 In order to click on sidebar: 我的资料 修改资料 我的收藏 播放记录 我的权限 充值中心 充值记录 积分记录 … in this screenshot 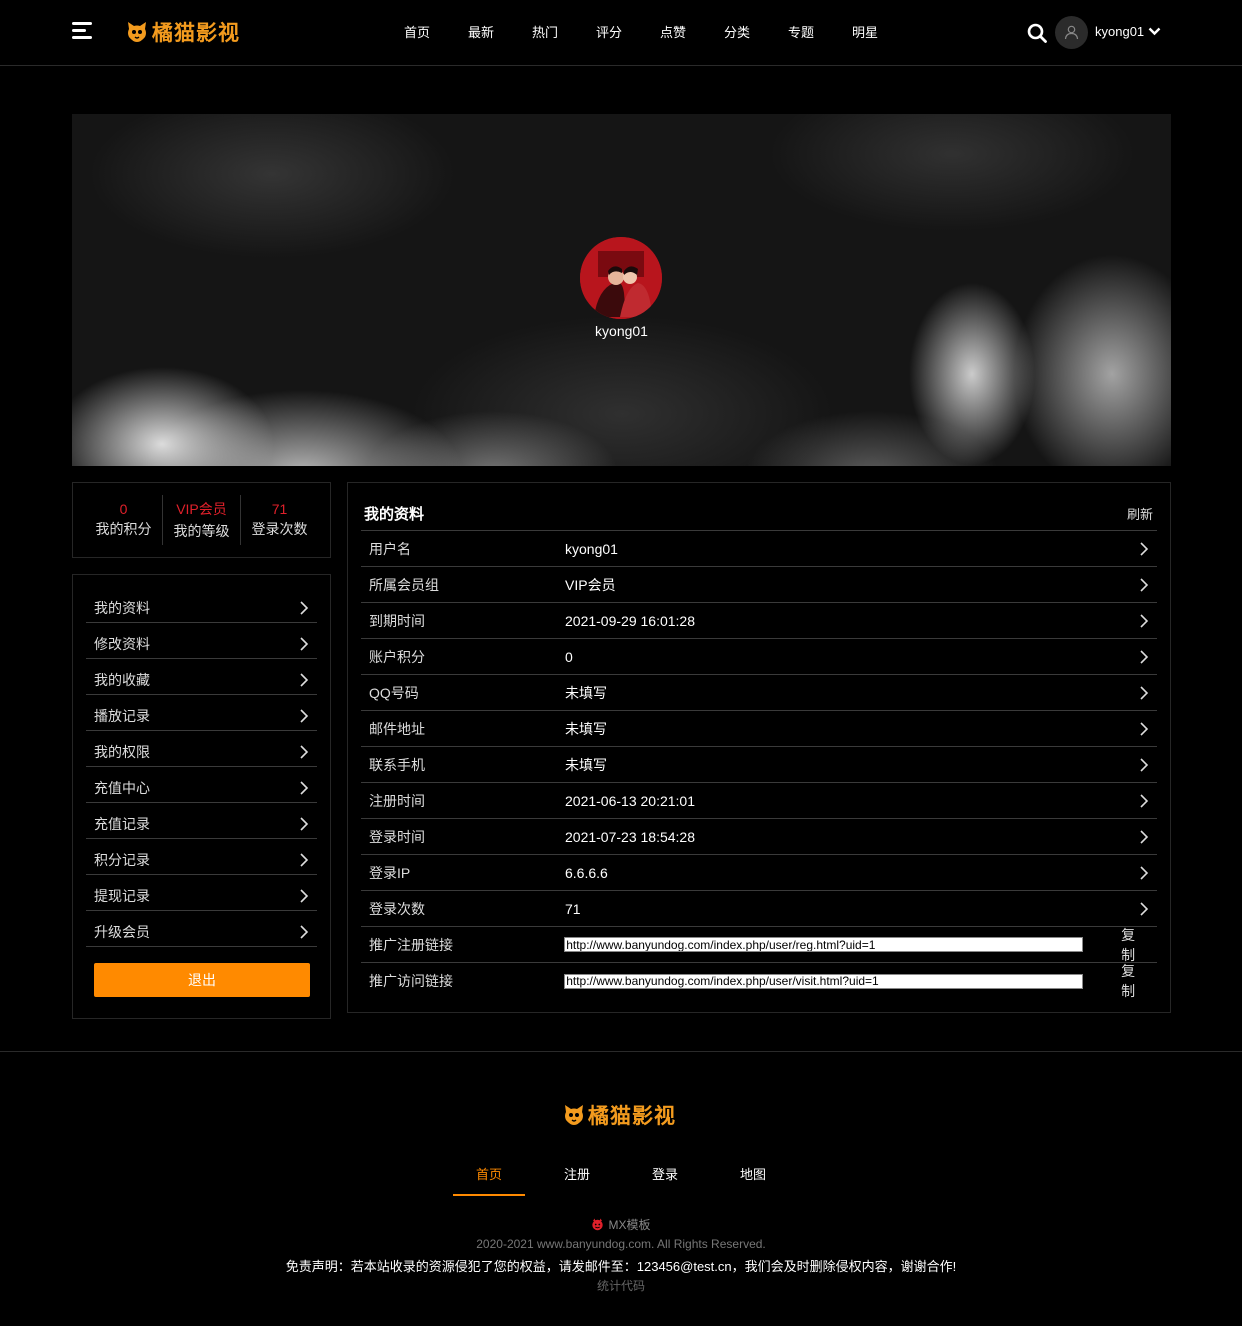, I will do `click(201, 796)`.